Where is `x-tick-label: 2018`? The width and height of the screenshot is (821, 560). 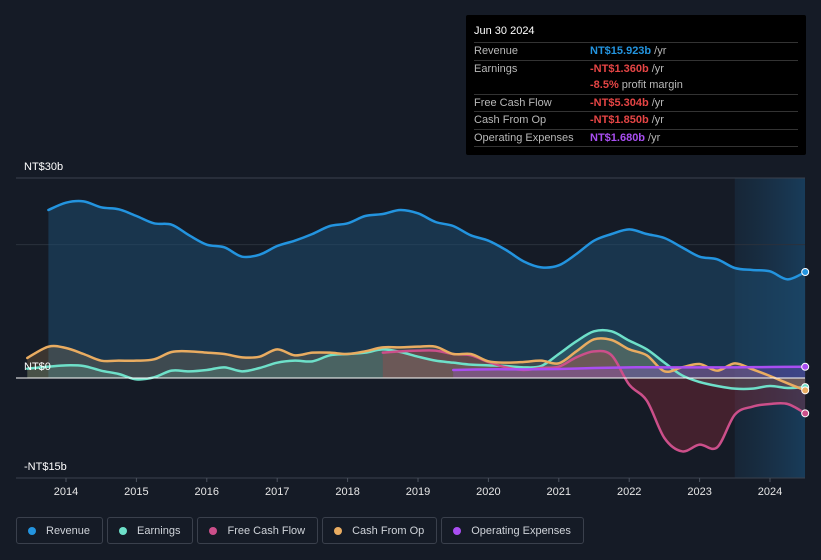 x-tick-label: 2018 is located at coordinates (347, 492).